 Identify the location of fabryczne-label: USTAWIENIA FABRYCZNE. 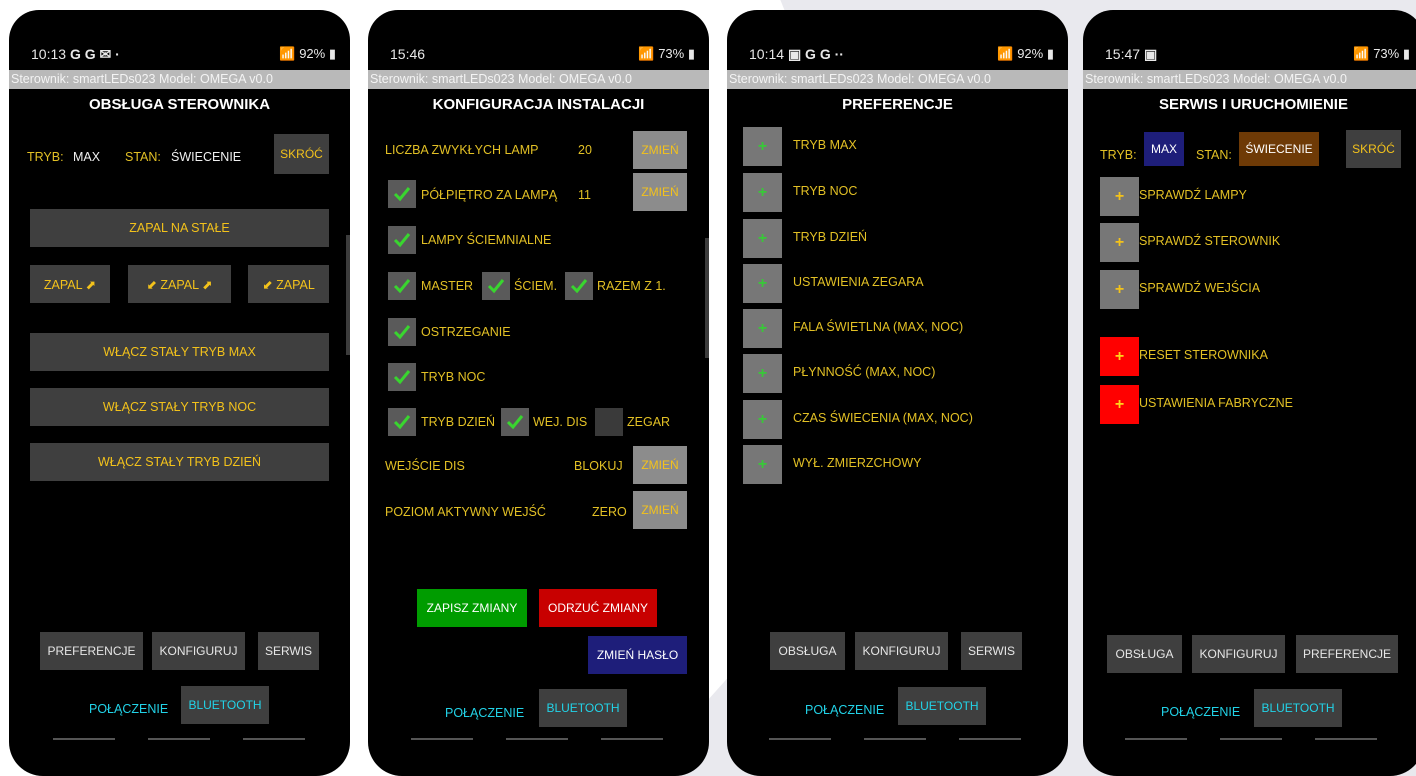
(1216, 403).